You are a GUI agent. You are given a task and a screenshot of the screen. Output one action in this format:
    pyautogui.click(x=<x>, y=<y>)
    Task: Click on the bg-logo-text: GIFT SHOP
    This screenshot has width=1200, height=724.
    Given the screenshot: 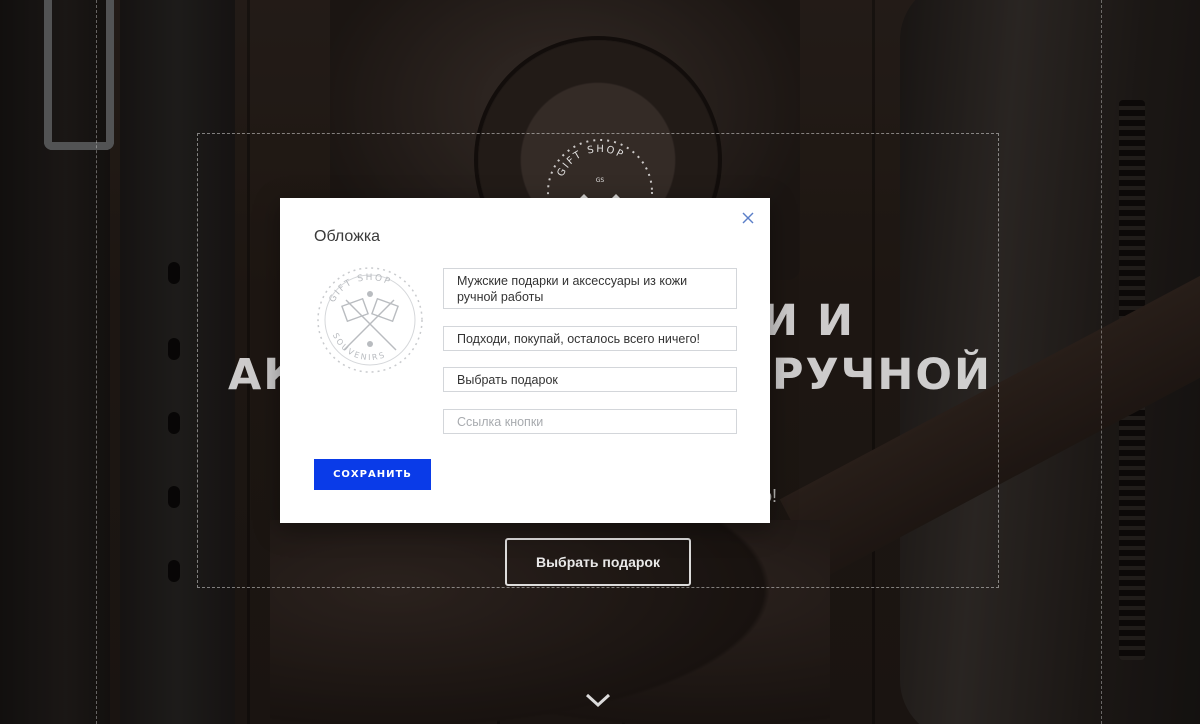 What is the action you would take?
    pyautogui.click(x=590, y=161)
    